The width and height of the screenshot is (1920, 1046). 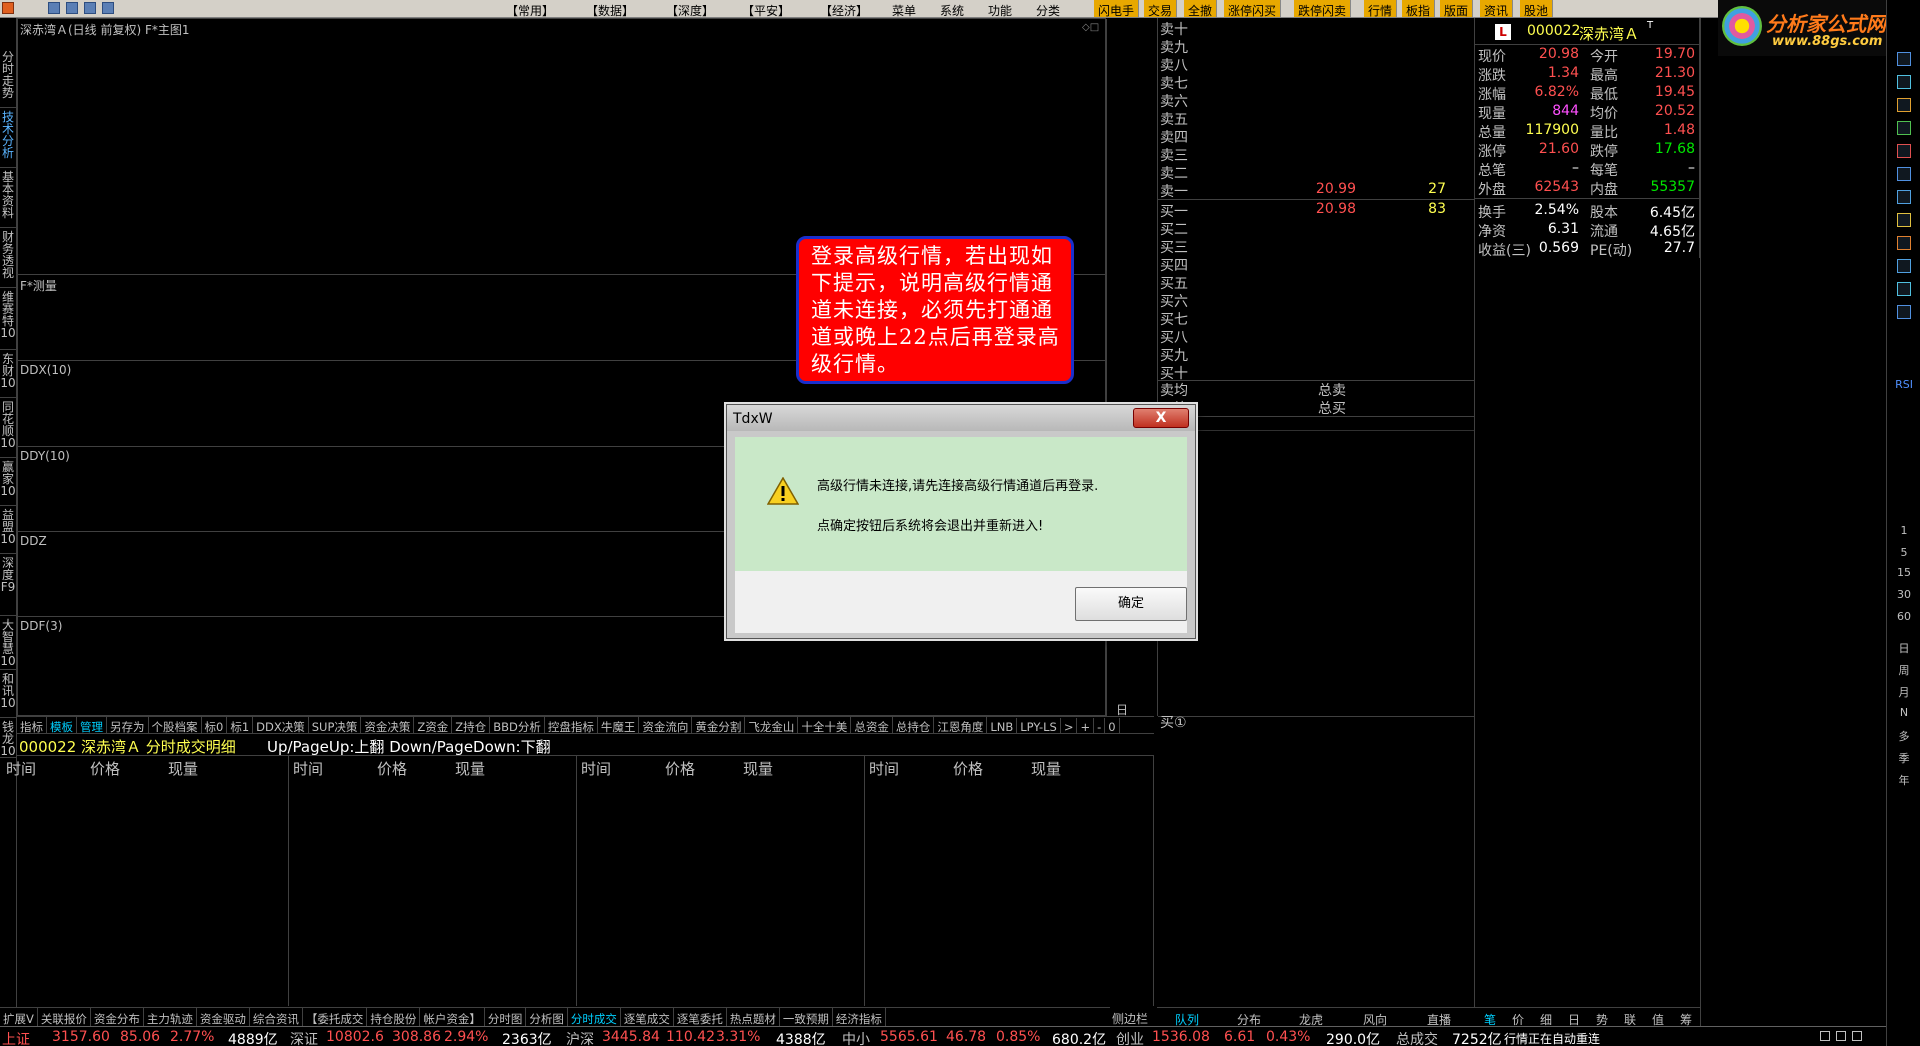 What do you see at coordinates (72, 8) in the screenshot?
I see `nav-forward-icon` at bounding box center [72, 8].